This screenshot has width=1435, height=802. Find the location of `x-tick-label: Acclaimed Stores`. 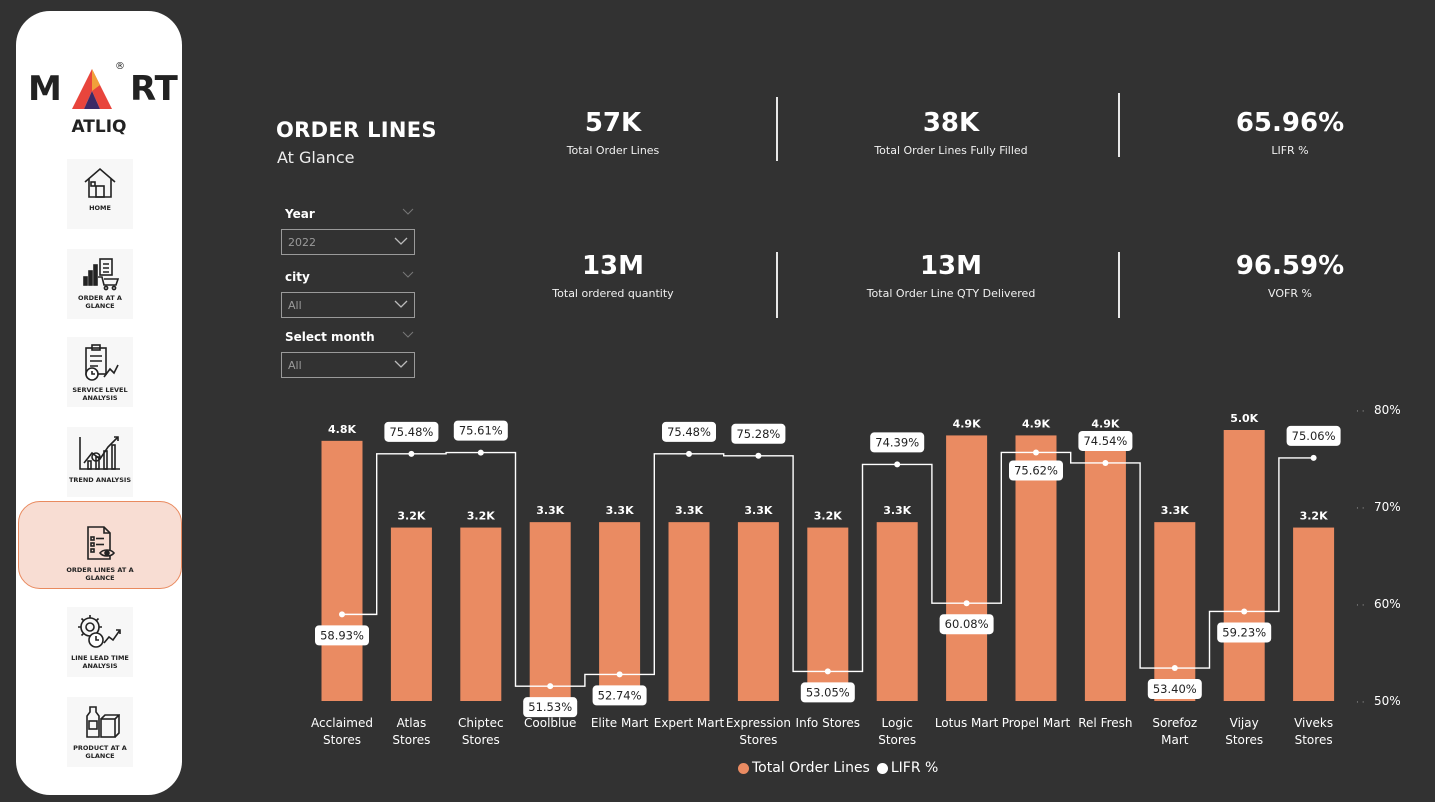

x-tick-label: Acclaimed Stores is located at coordinates (342, 731).